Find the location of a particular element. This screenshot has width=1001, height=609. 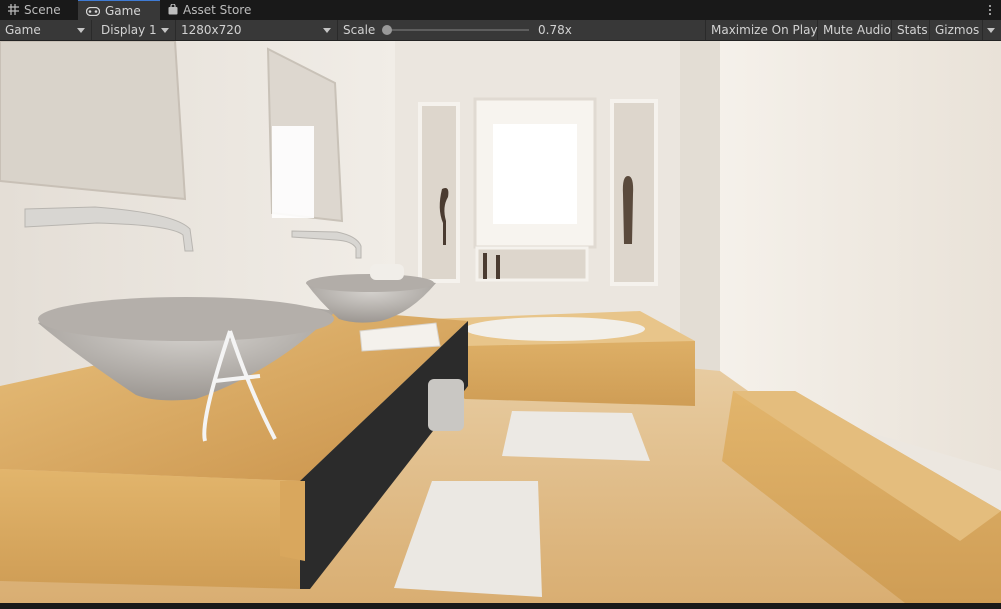

tab-asset-store-label: Asset Store is located at coordinates (217, 10).